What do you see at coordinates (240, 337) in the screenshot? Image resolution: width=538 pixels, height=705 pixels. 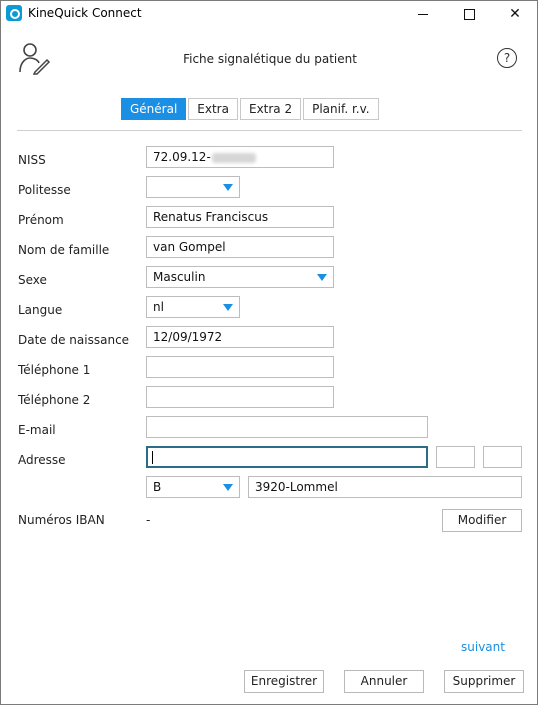 I see `birthdate-field: 12/09/1972` at bounding box center [240, 337].